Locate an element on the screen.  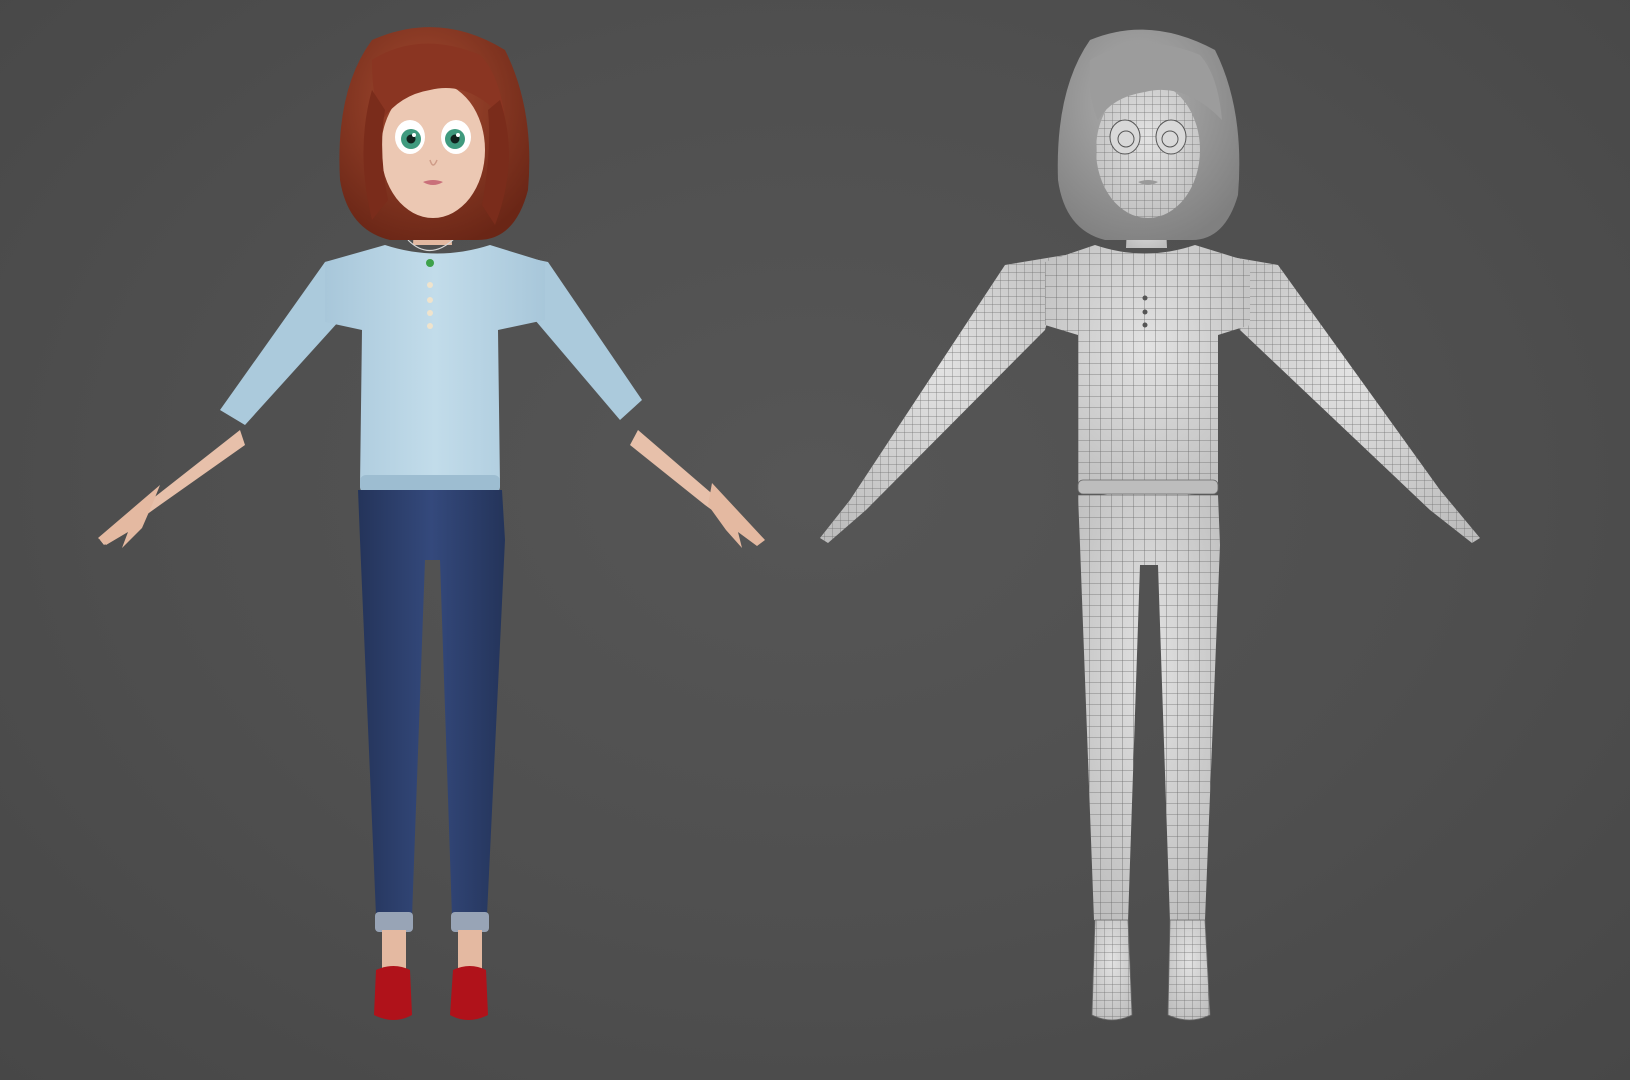
right-shoe is located at coordinates (469, 993).